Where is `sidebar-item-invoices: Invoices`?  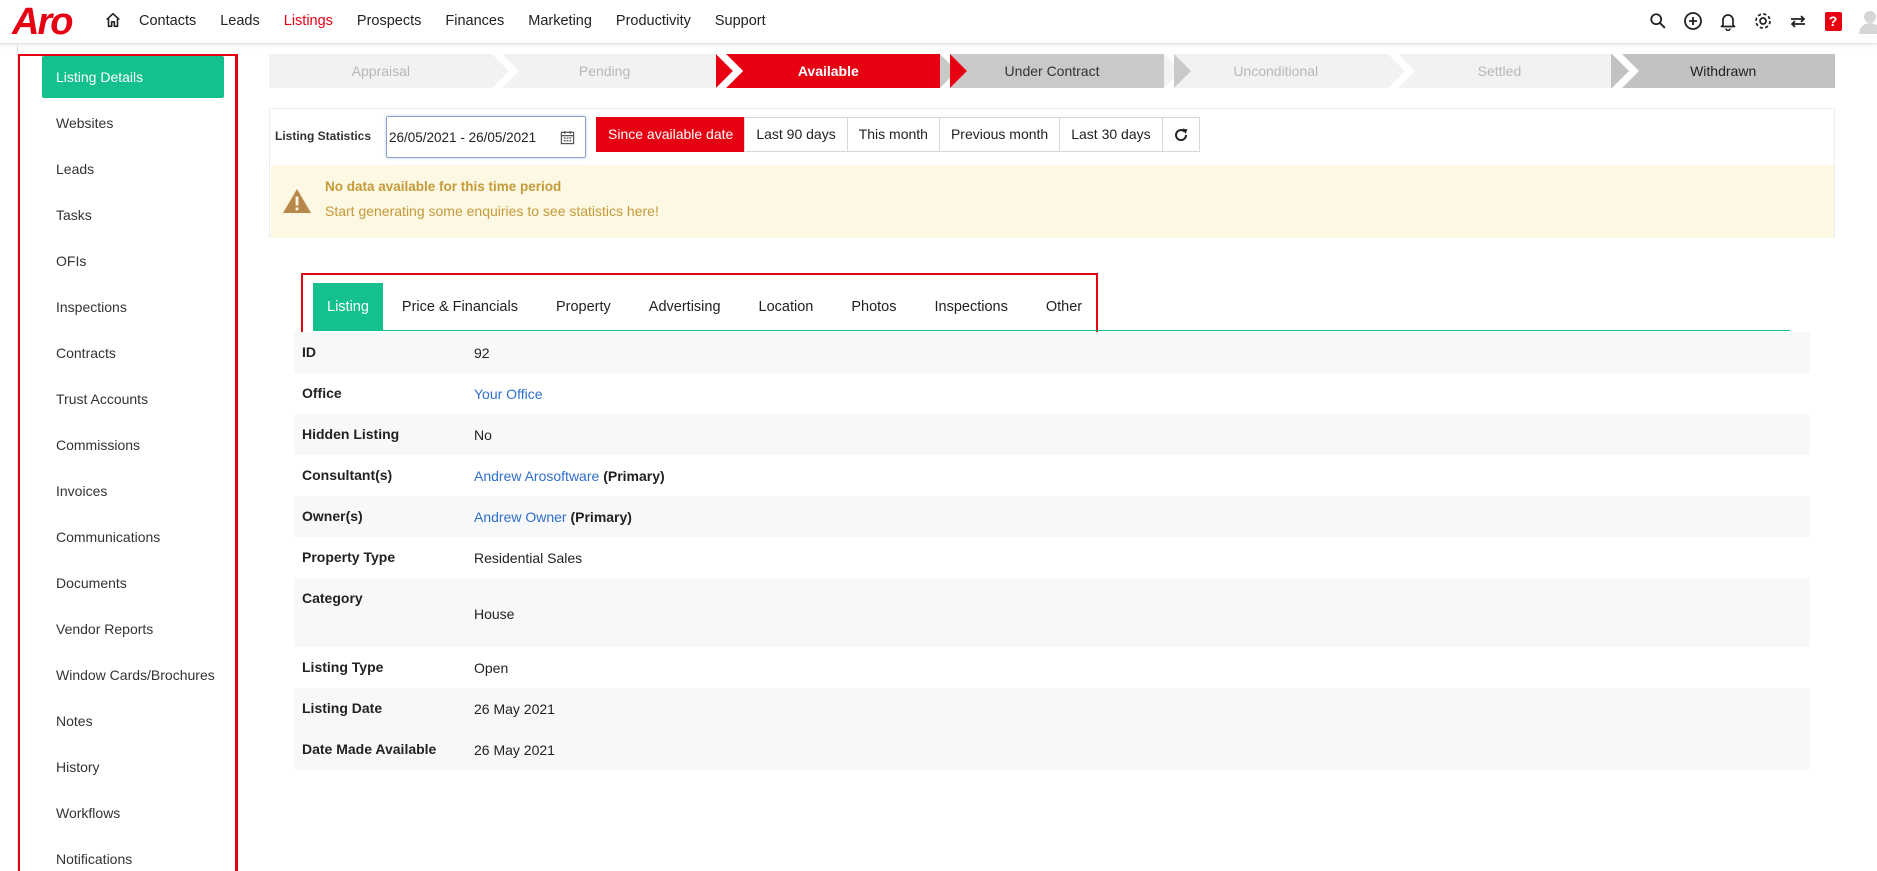
sidebar-item-invoices: Invoices is located at coordinates (133, 491).